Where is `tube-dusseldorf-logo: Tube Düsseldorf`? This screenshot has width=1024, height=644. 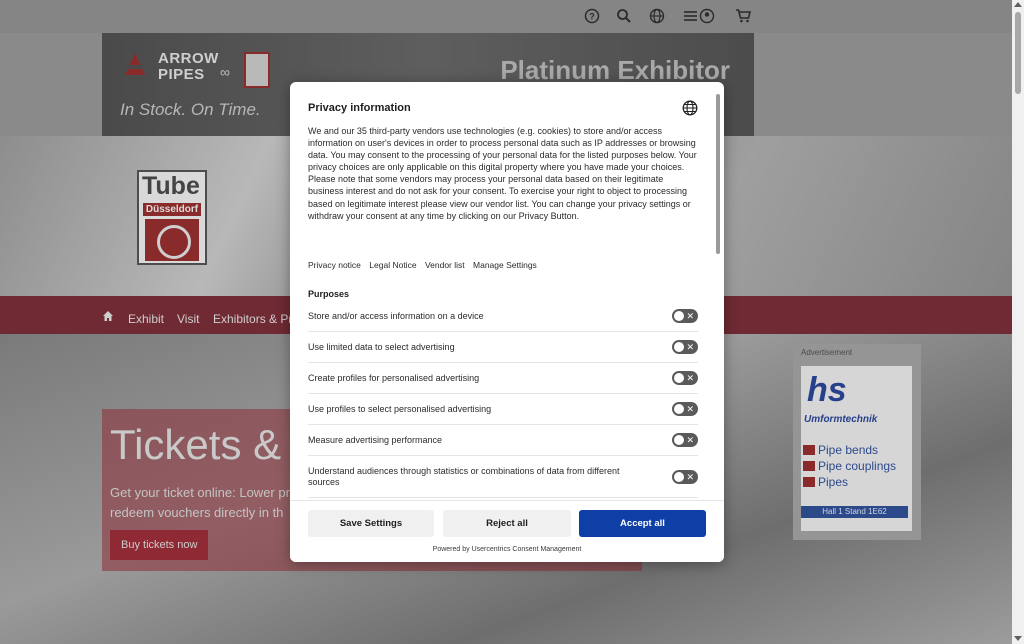
tube-dusseldorf-logo: Tube Düsseldorf is located at coordinates (172, 217).